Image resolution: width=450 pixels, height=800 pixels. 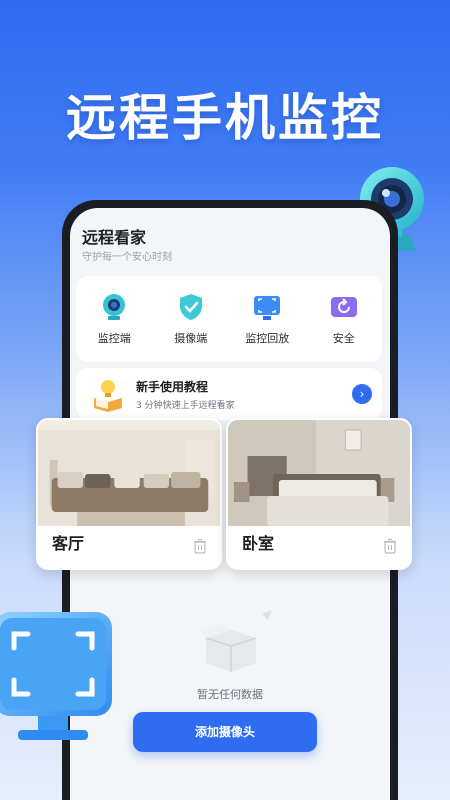 I want to click on shield-check-icon, so click(x=190, y=307).